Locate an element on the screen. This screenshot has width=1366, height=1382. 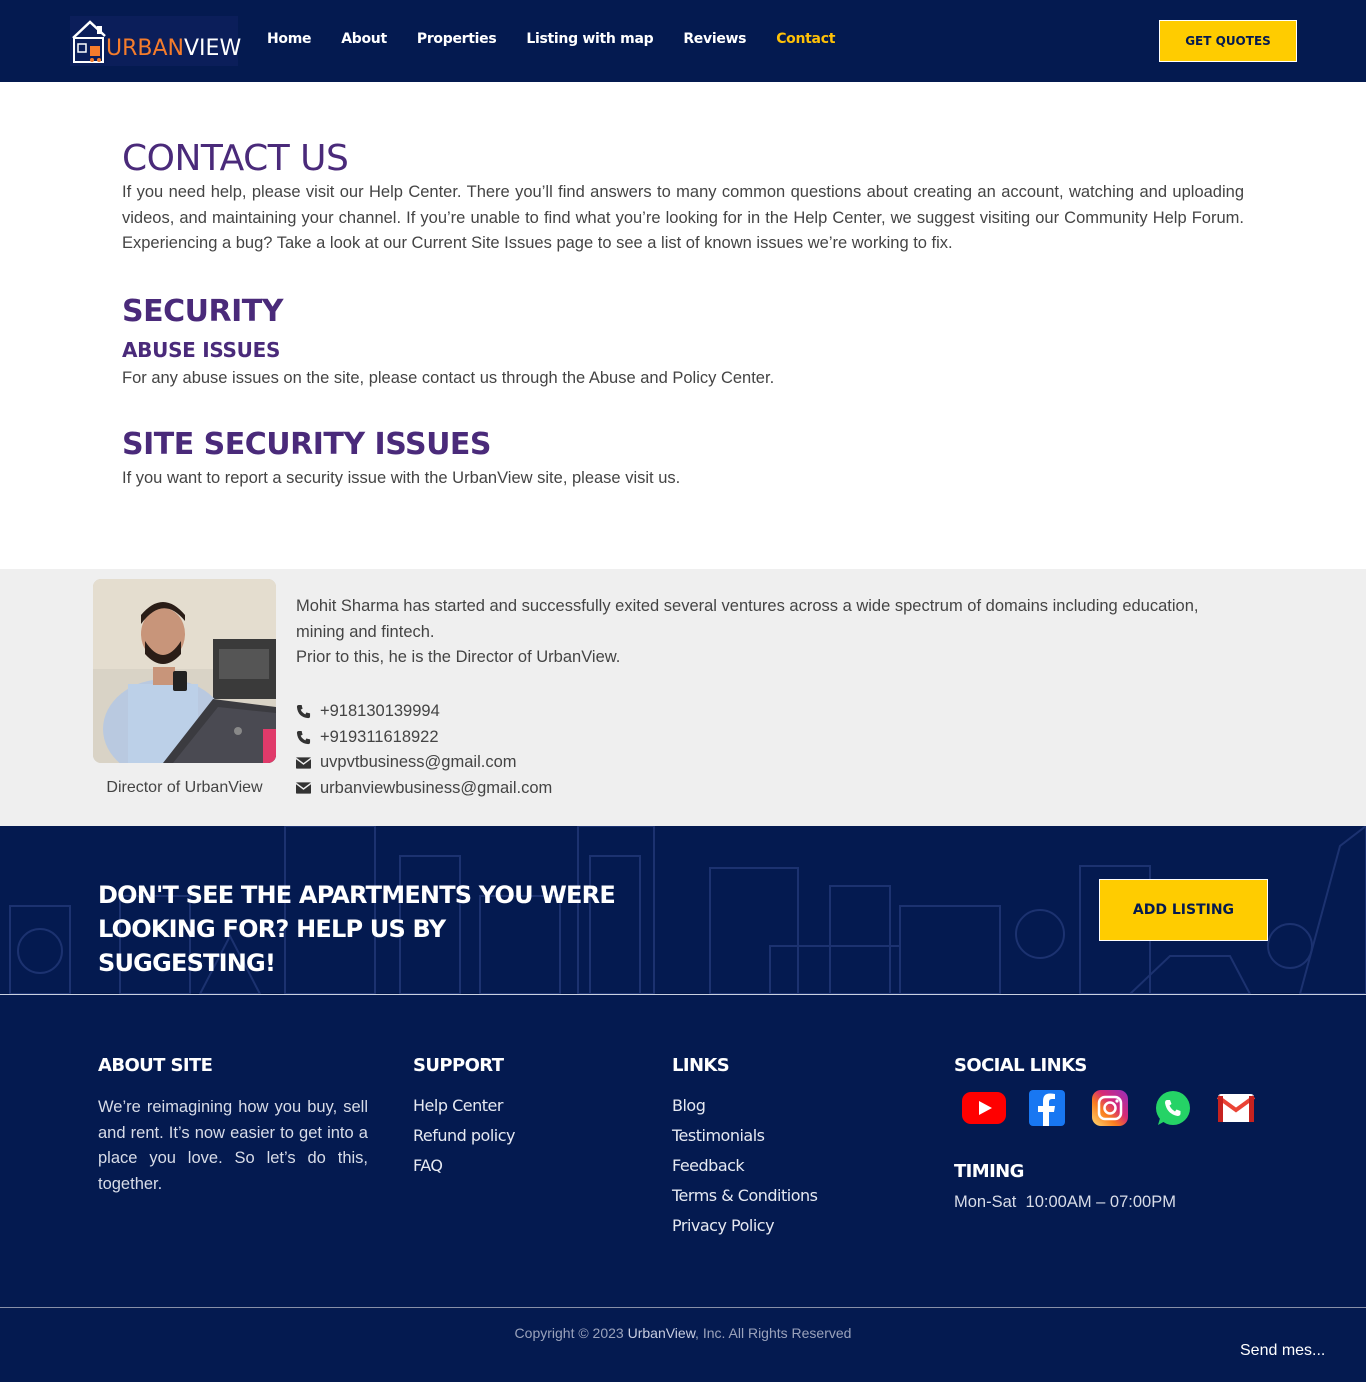
nav-home: Home is located at coordinates (289, 39).